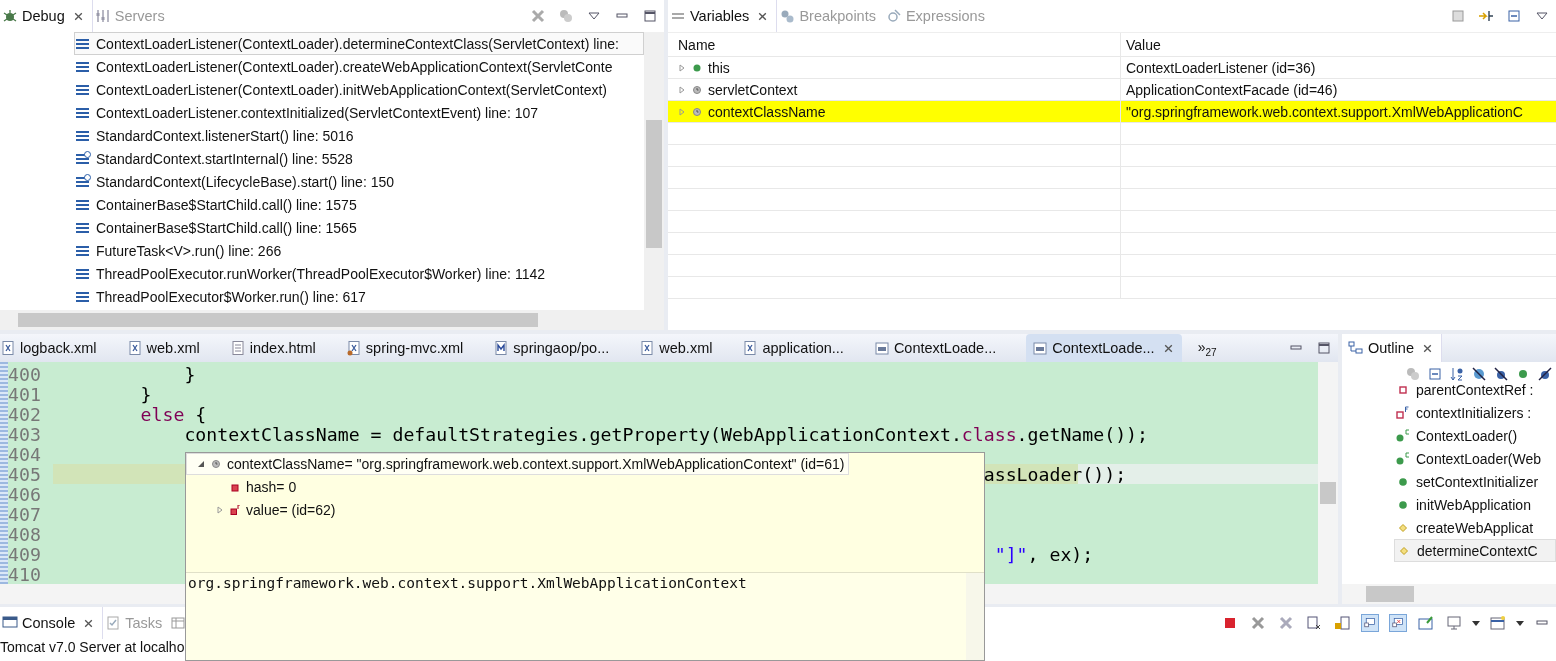 The height and width of the screenshot is (661, 1556). Describe the element at coordinates (359, 250) in the screenshot. I see `stack-frame: FutureTask<V>.run() line: 266` at that location.